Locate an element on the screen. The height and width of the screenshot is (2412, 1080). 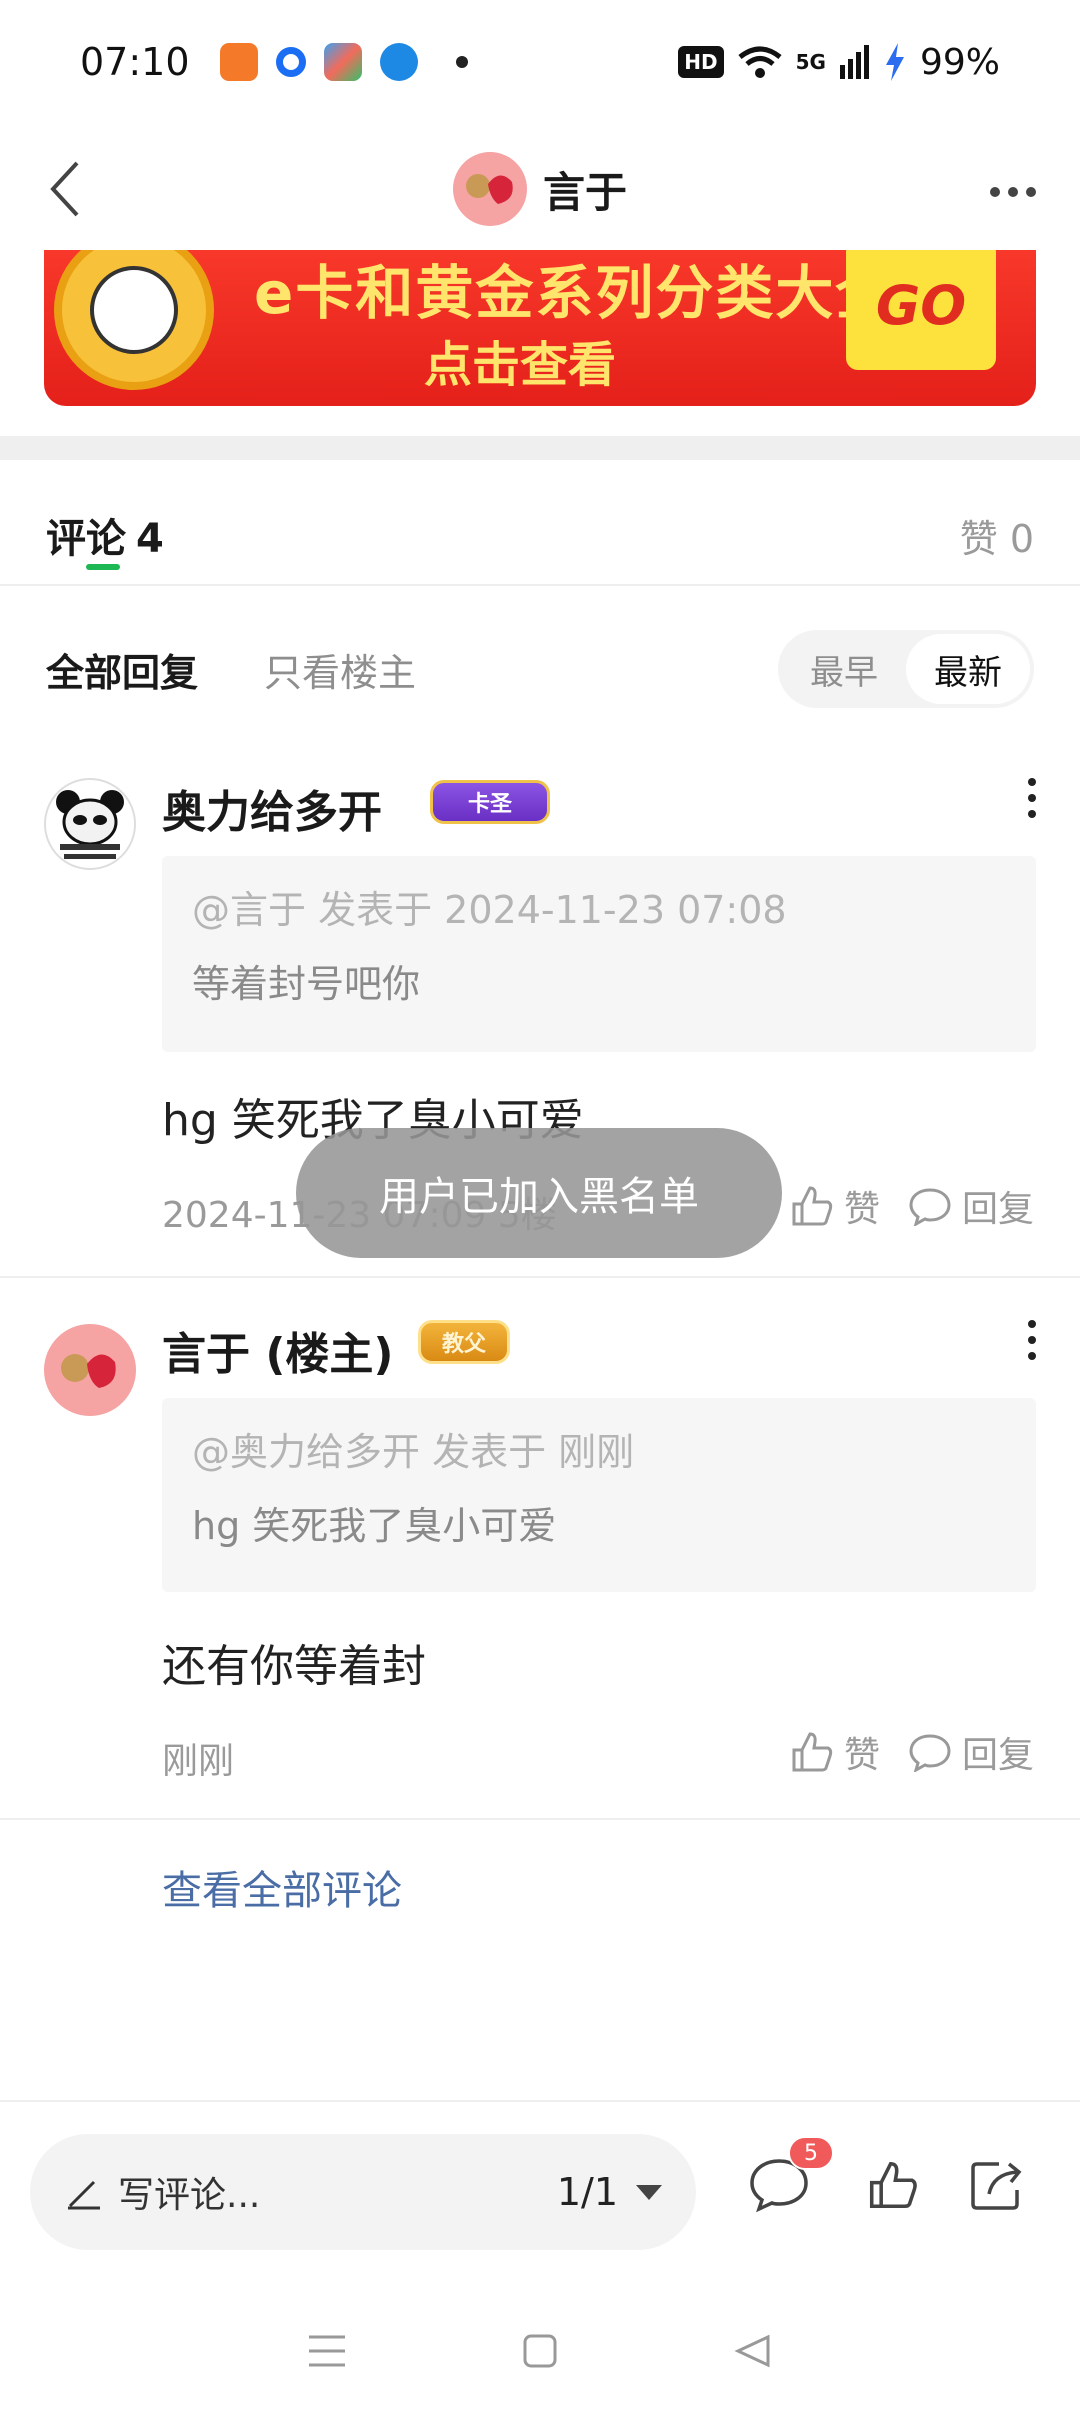
bottom-action-bar: 写评论... 1/1 5 is located at coordinates (540, 2195).